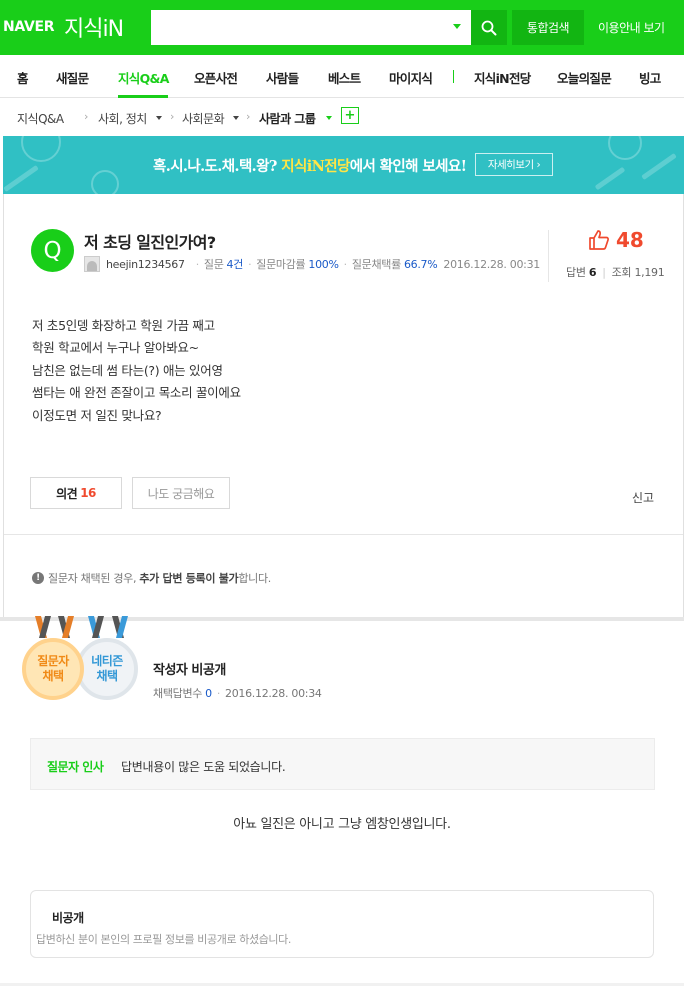 The width and height of the screenshot is (684, 986). I want to click on adopt-medals: 네티즌 채택 질문자 채택, so click(83, 662).